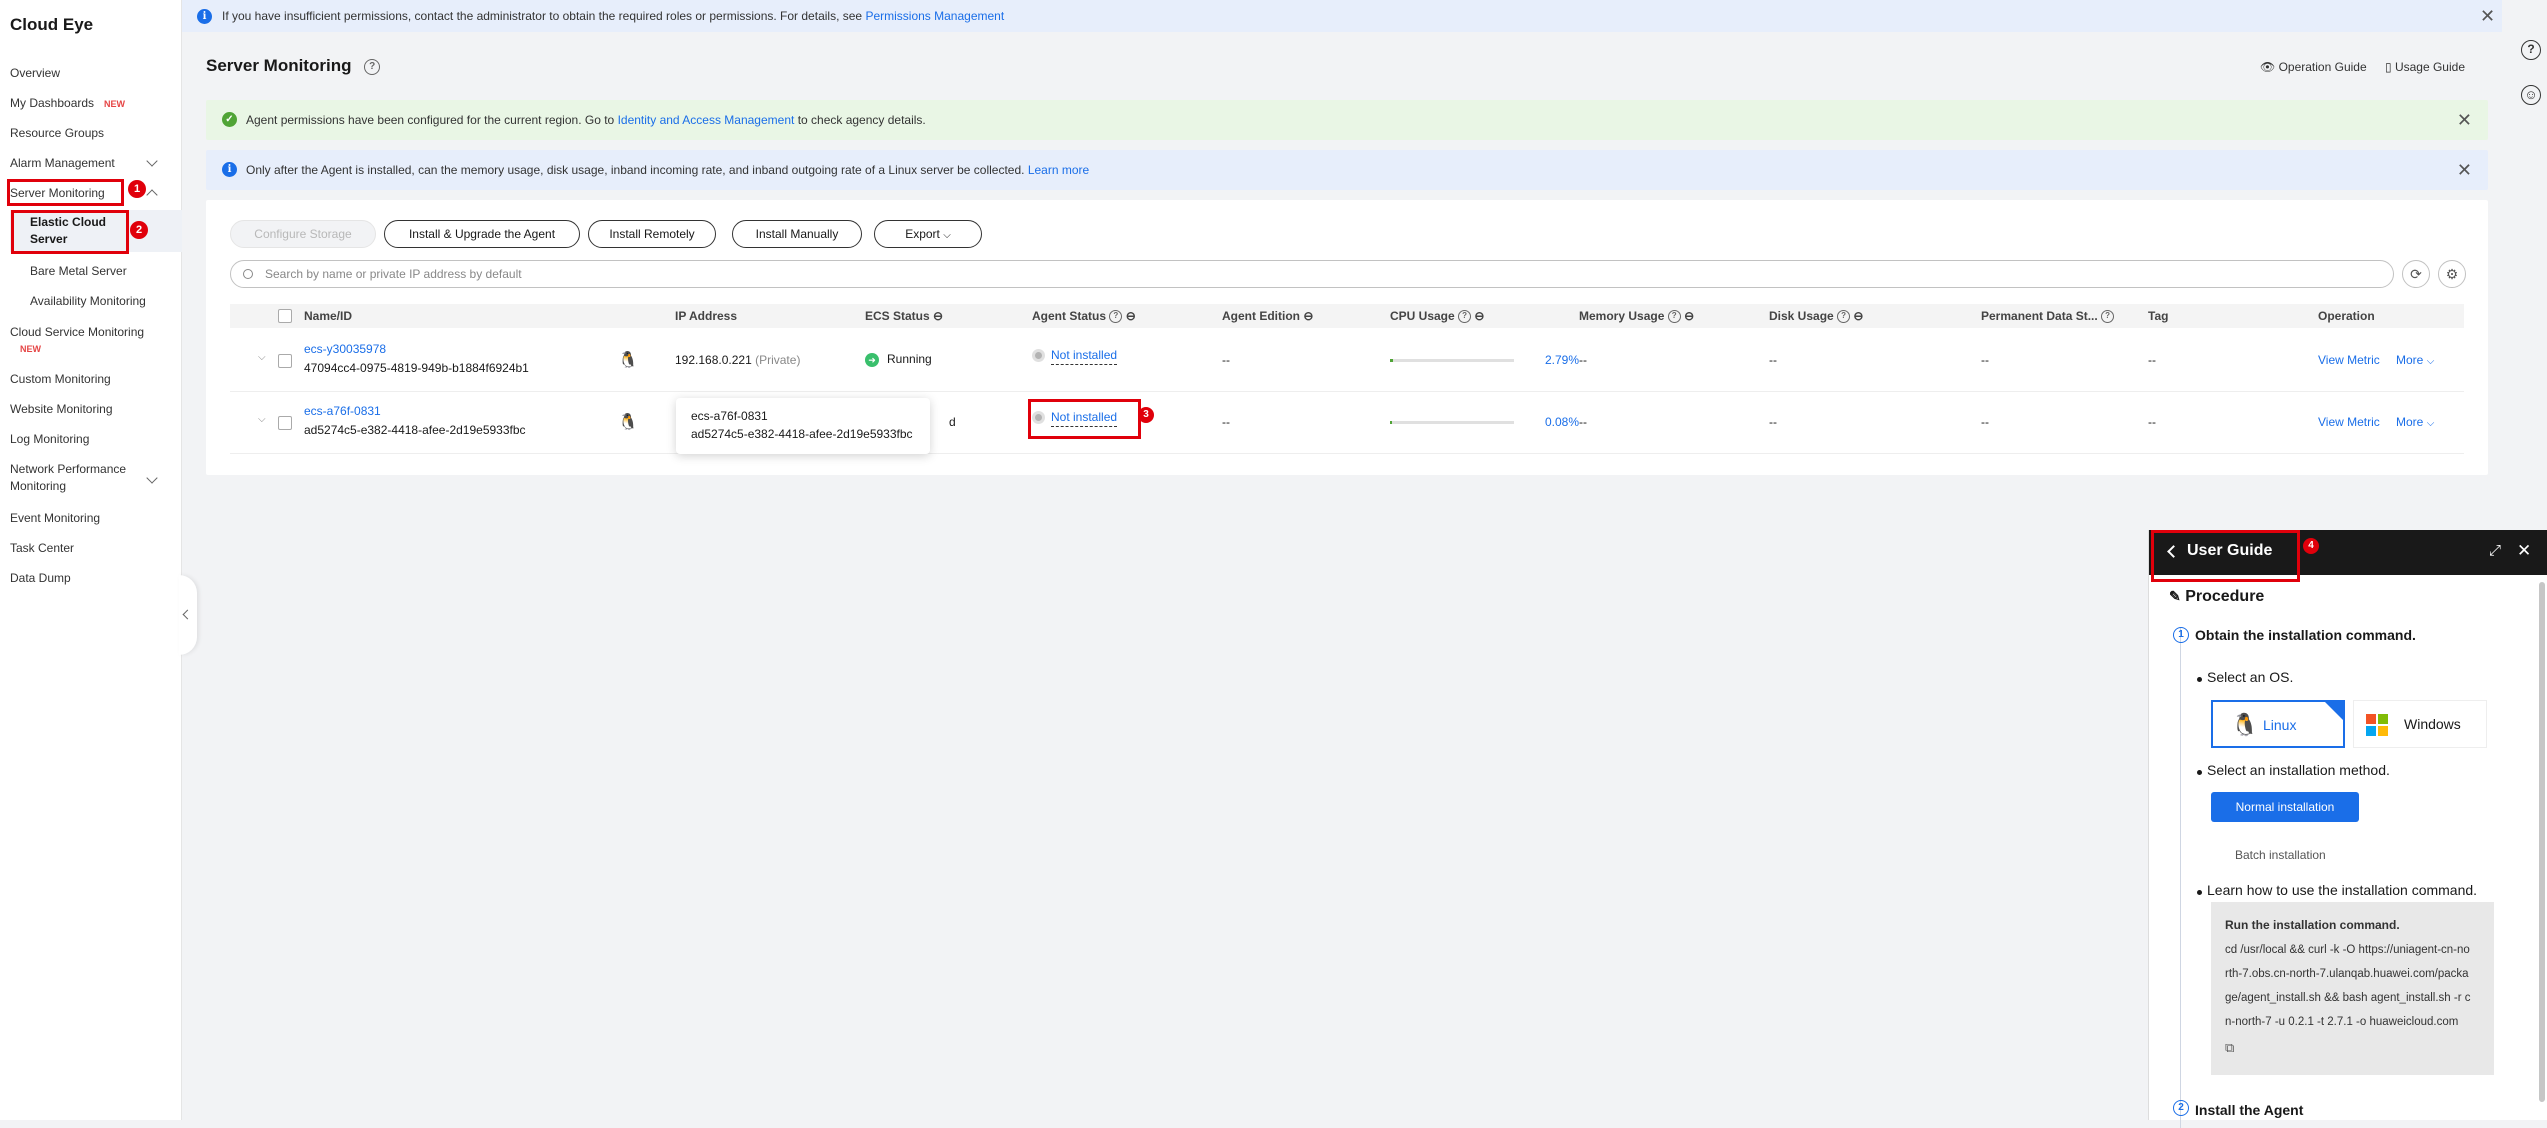 The height and width of the screenshot is (1128, 2547). What do you see at coordinates (342, 411) in the screenshot?
I see `server-name-link: ecs-a76f-0831` at bounding box center [342, 411].